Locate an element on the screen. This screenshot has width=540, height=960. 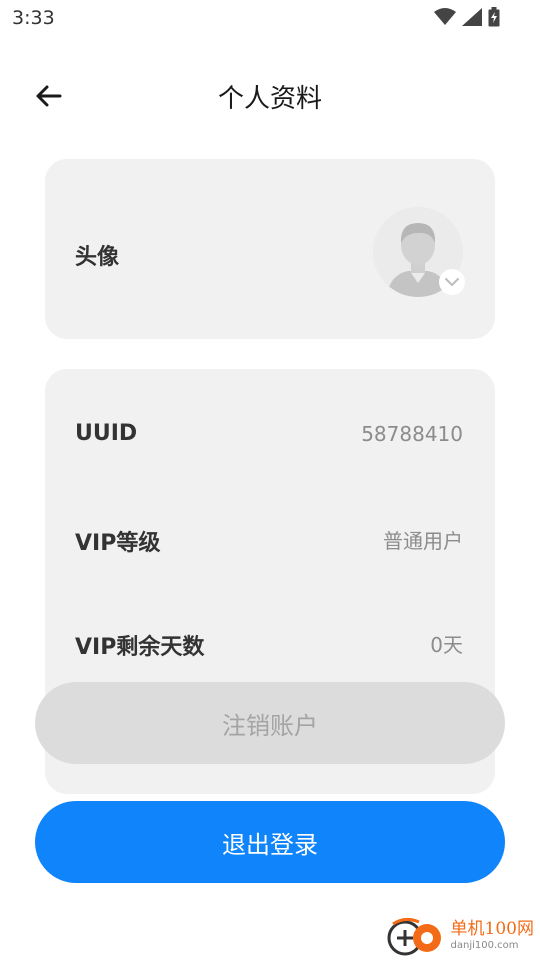
watermark-logo-icon is located at coordinates (414, 936).